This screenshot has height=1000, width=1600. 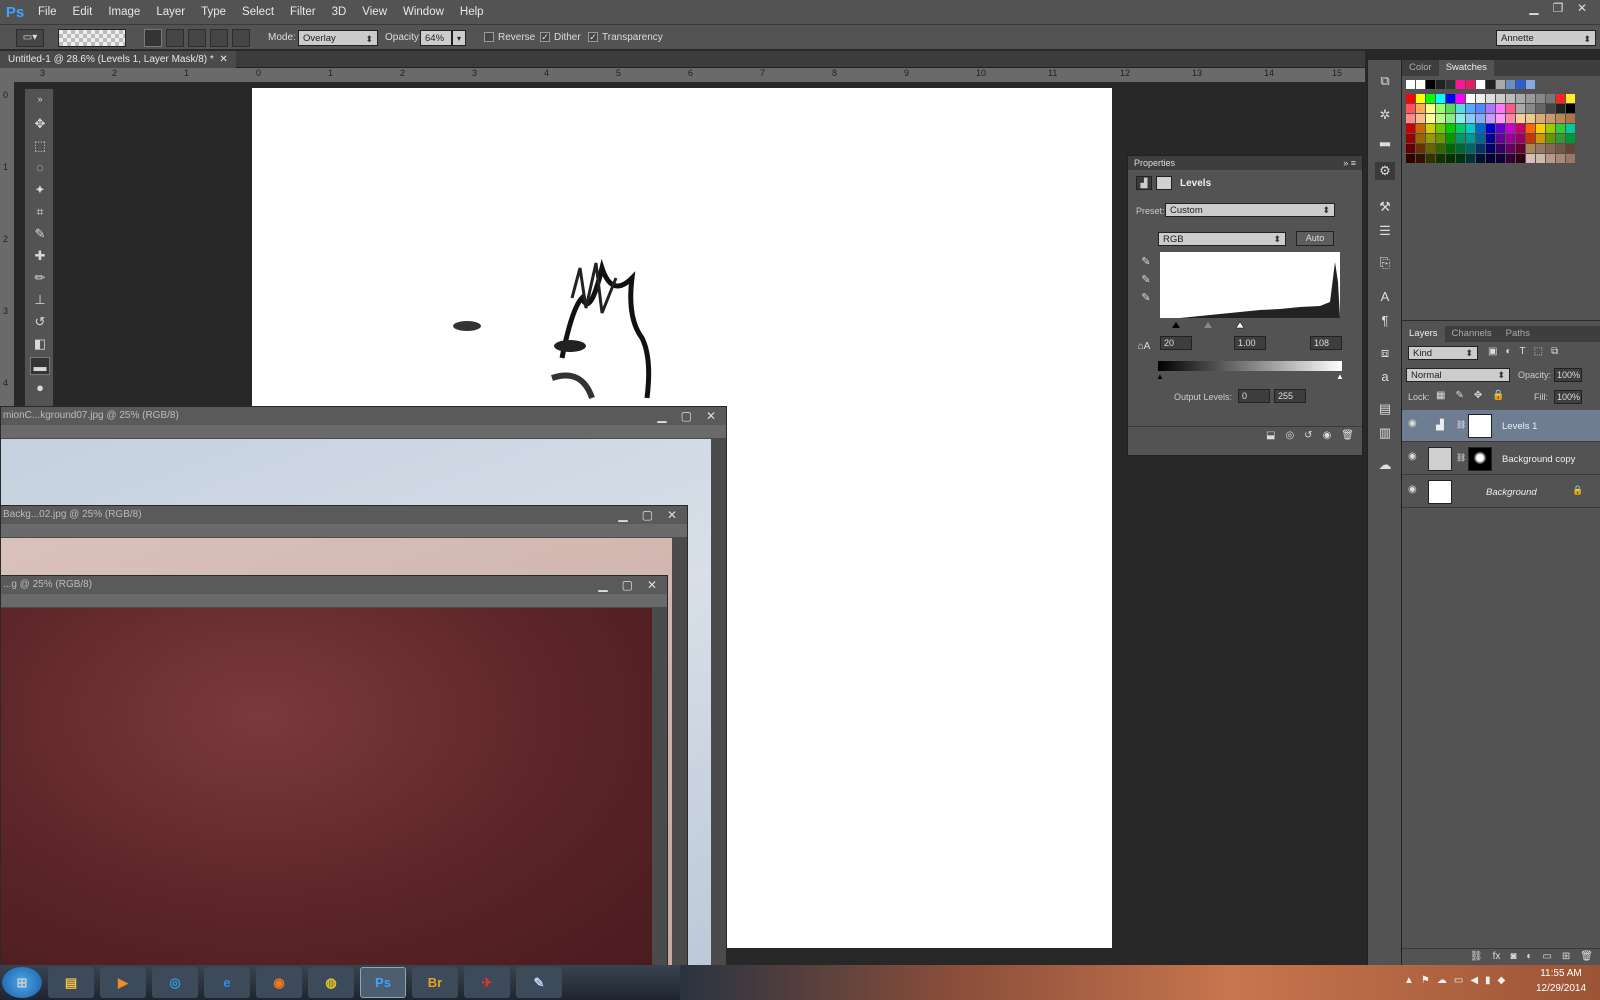 I want to click on workspace-switcher: Annette, so click(x=1546, y=38).